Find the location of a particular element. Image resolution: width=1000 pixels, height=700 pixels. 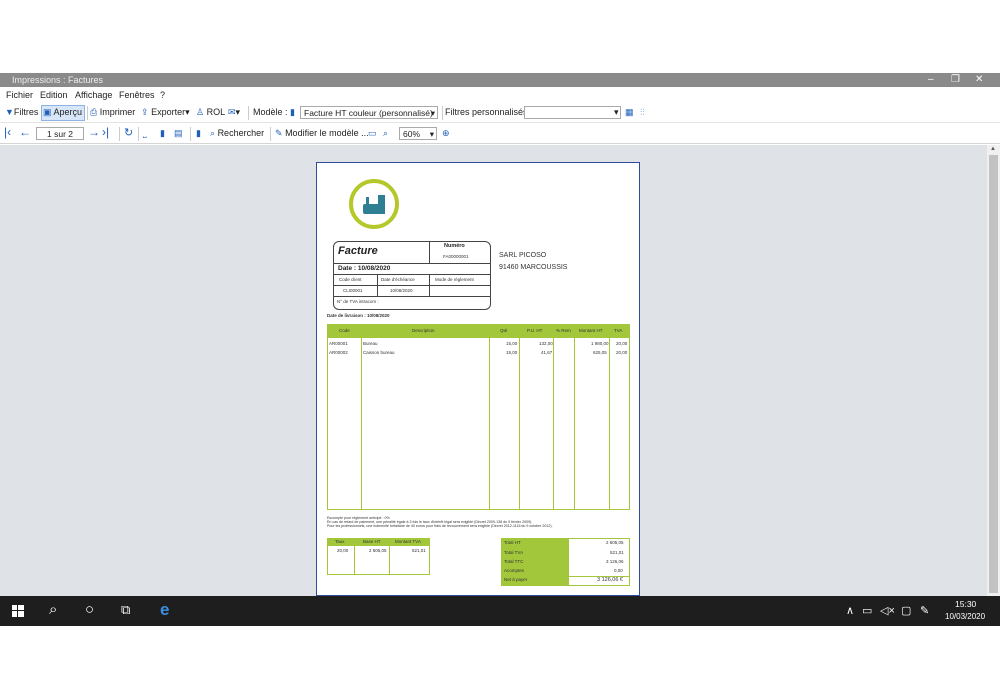

menu-affichage: Affichage is located at coordinates (93, 95).